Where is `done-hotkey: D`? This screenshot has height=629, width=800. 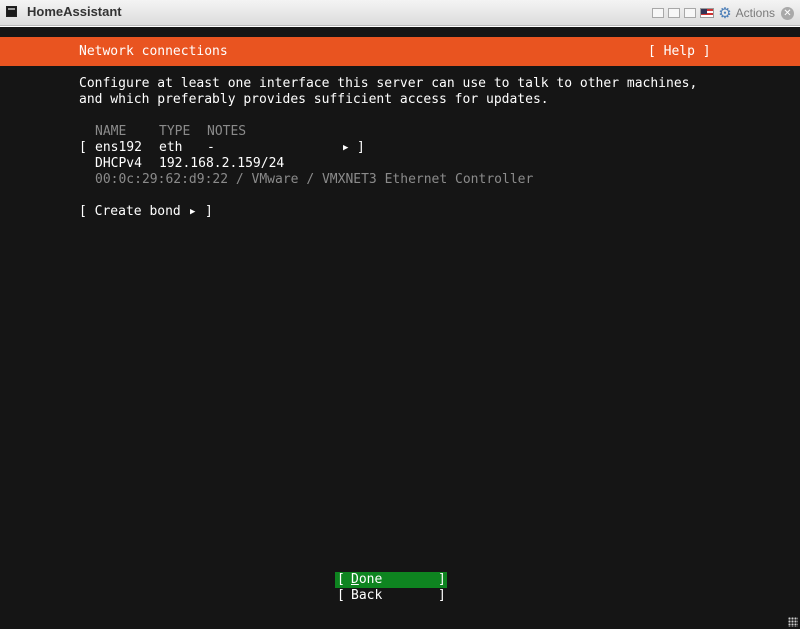
done-hotkey: D is located at coordinates (355, 579).